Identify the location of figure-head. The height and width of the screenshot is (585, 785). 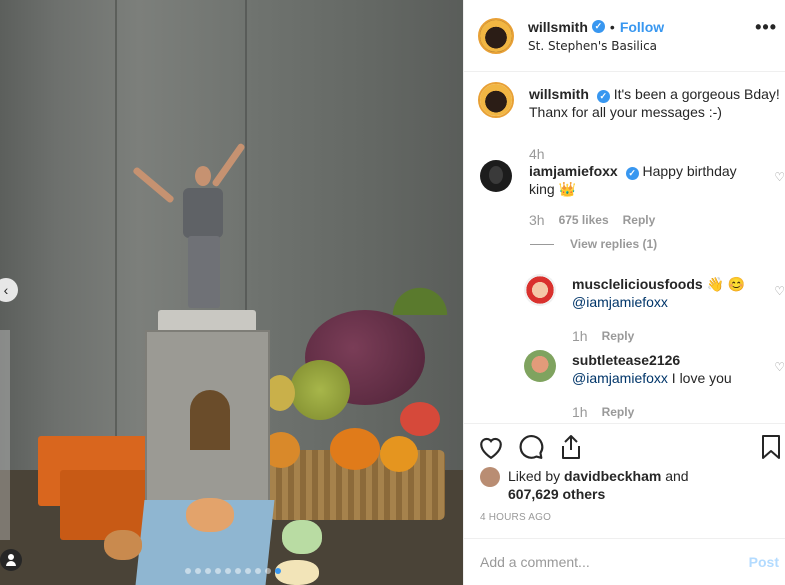
(203, 176).